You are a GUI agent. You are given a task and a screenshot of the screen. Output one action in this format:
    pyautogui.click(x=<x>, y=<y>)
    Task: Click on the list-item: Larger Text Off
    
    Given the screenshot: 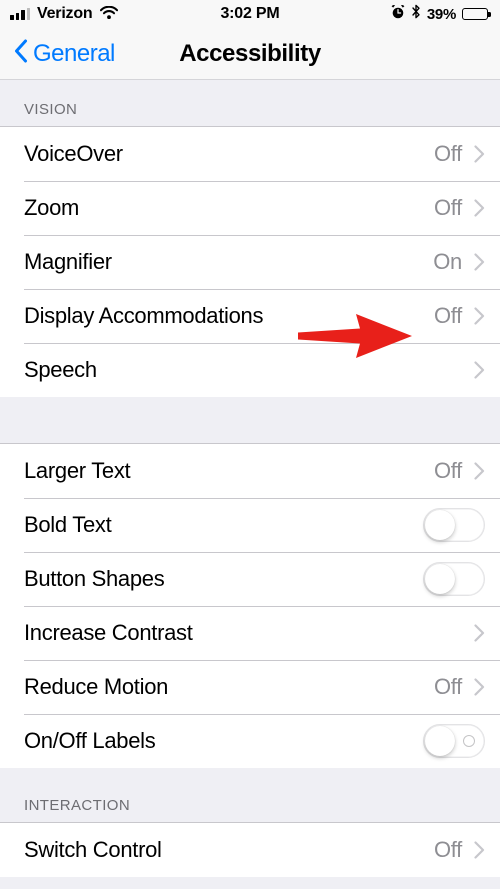 What is the action you would take?
    pyautogui.click(x=250, y=471)
    